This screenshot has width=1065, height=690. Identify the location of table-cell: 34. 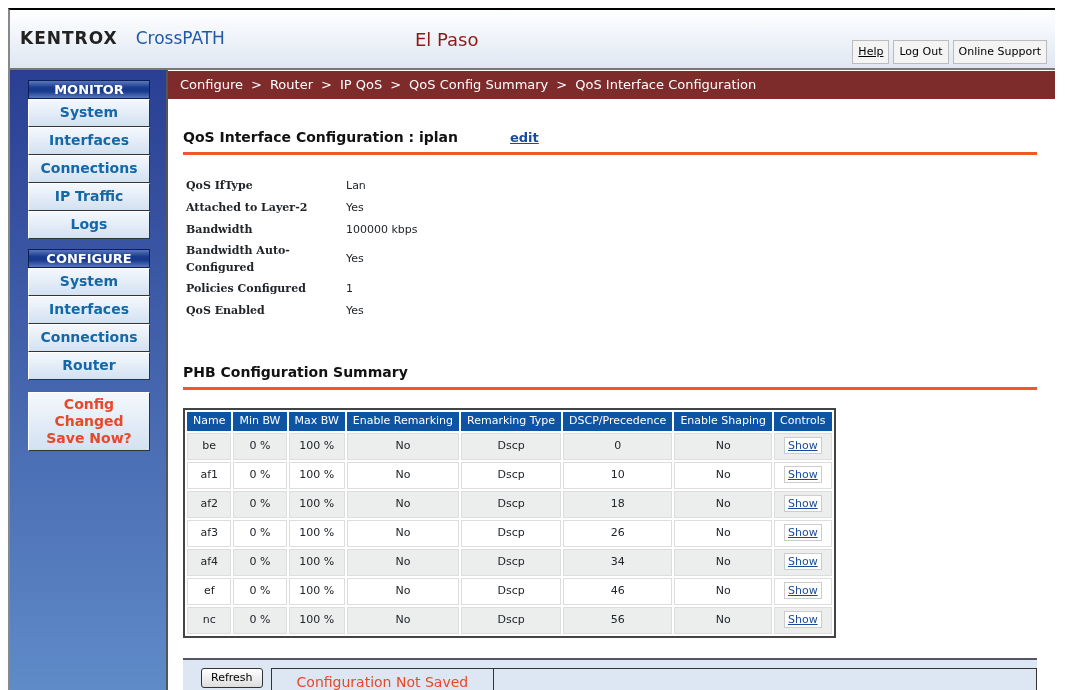
(618, 562).